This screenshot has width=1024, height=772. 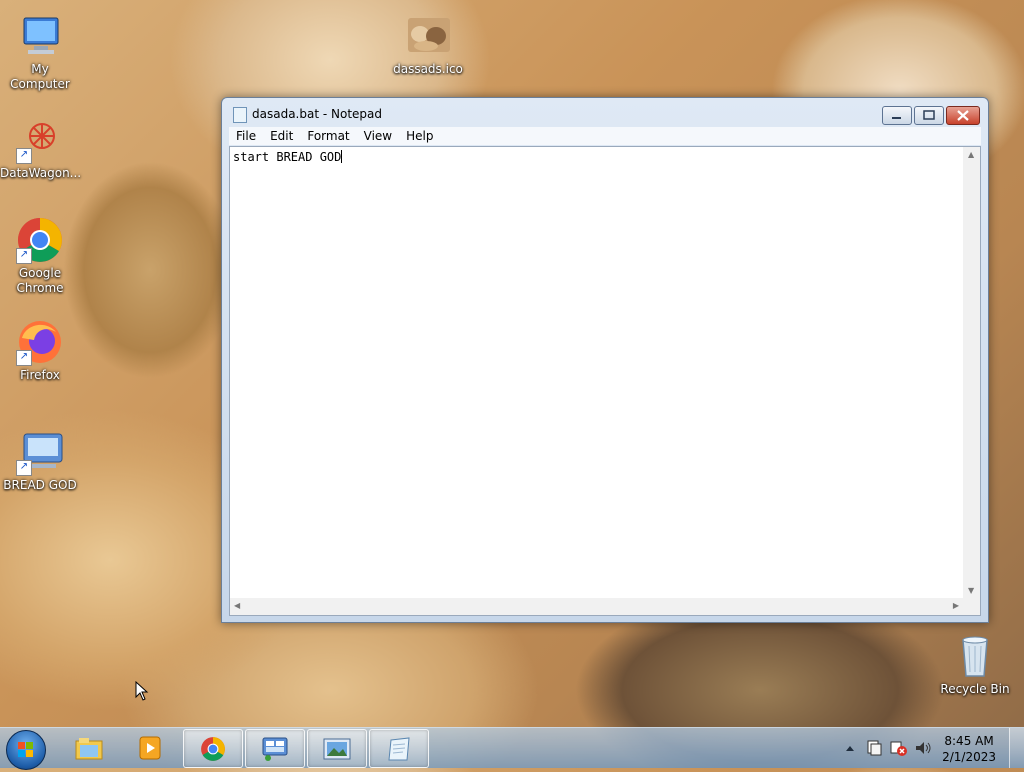 What do you see at coordinates (40, 375) in the screenshot?
I see `desktop-icon-label: Firefox` at bounding box center [40, 375].